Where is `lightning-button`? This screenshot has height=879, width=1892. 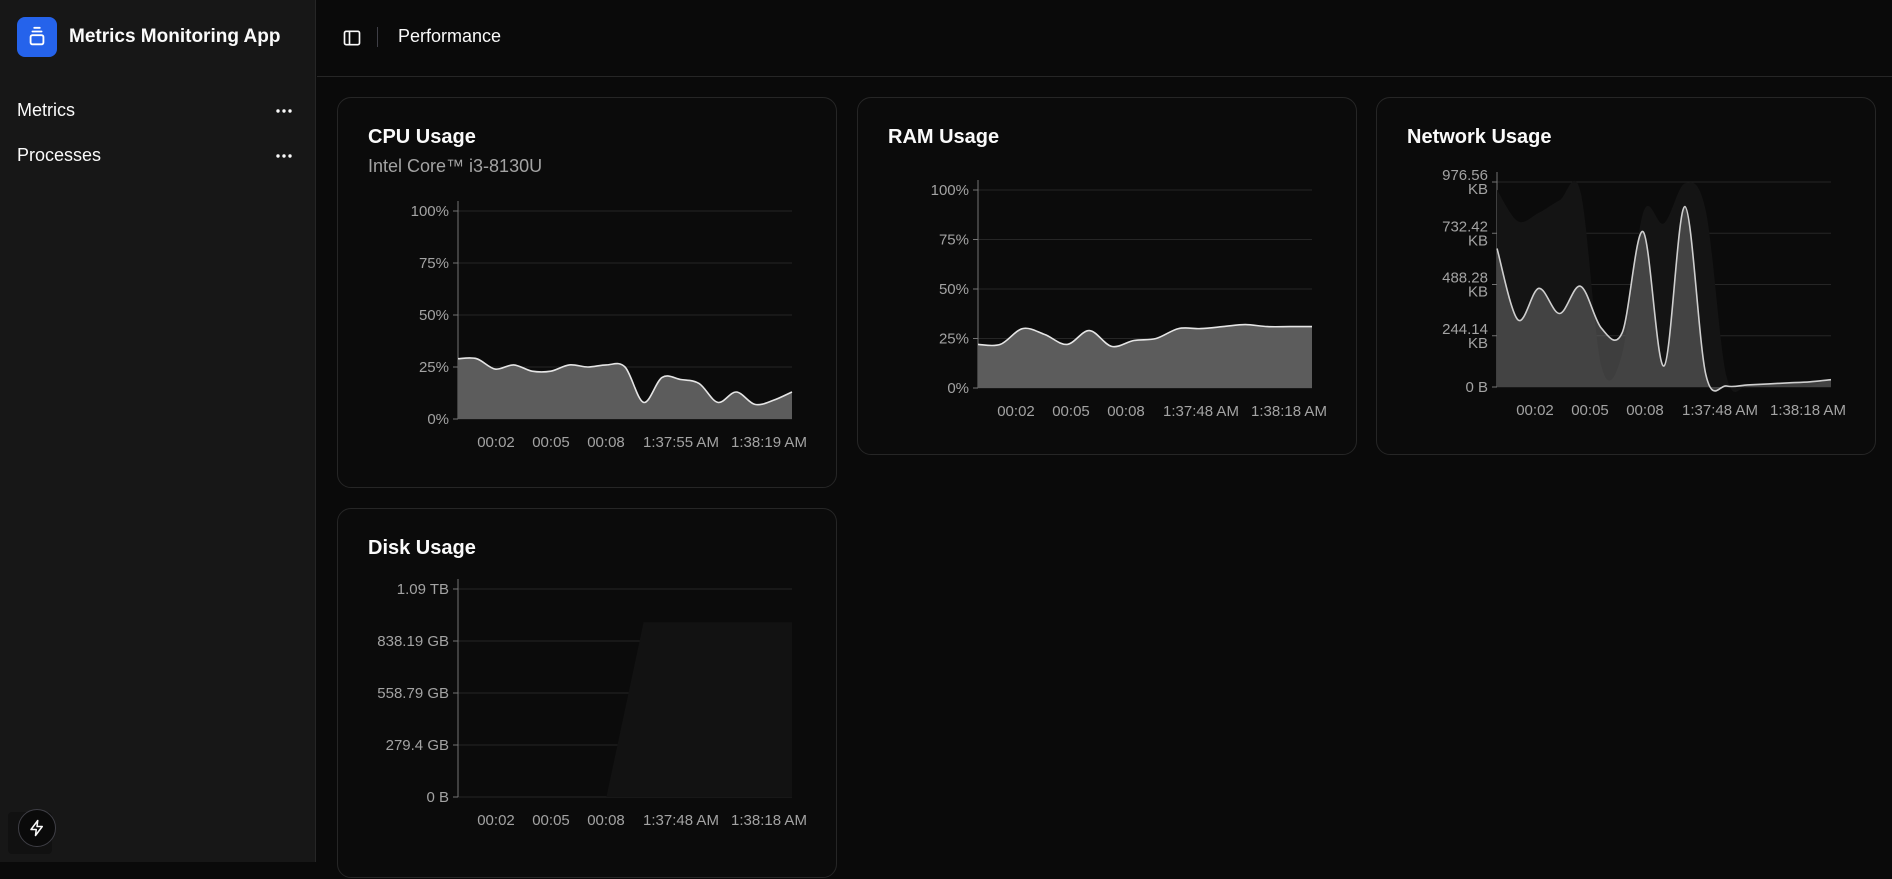
lightning-button is located at coordinates (37, 828).